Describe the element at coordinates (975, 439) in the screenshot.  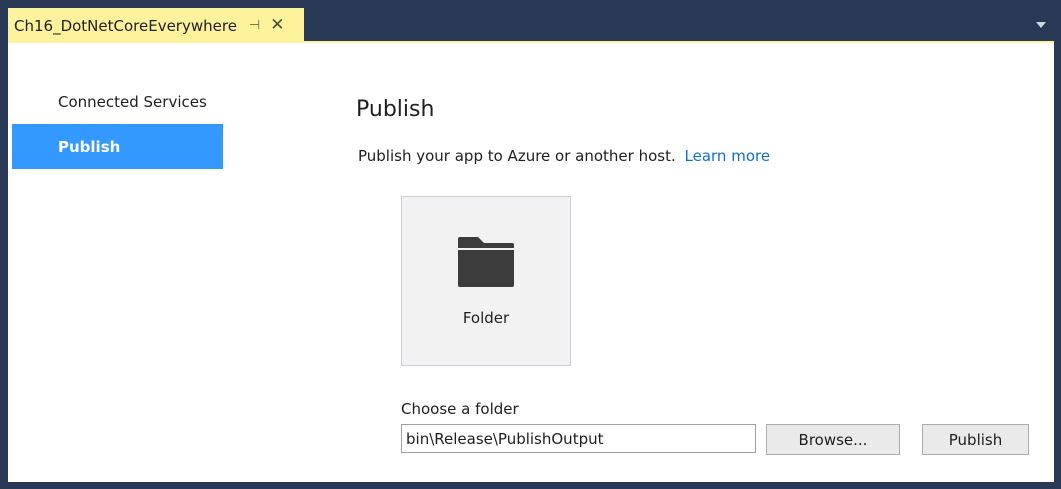
I see `publish-button: Publish` at that location.